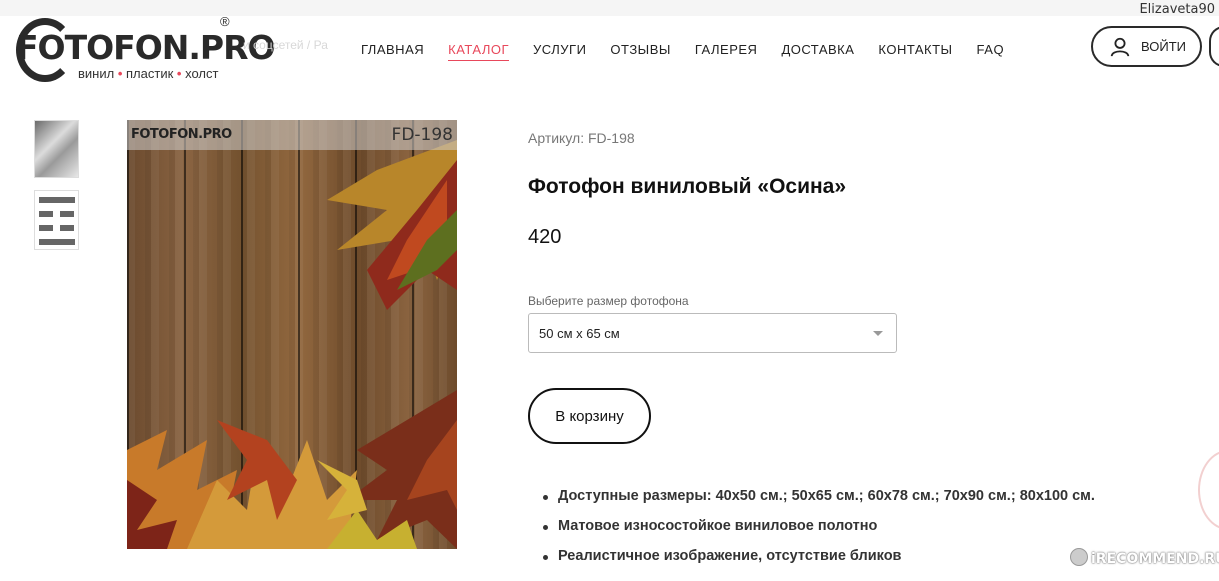 The height and width of the screenshot is (581, 1219). I want to click on nav-item-contacts: КОНТАКТЫ, so click(915, 51).